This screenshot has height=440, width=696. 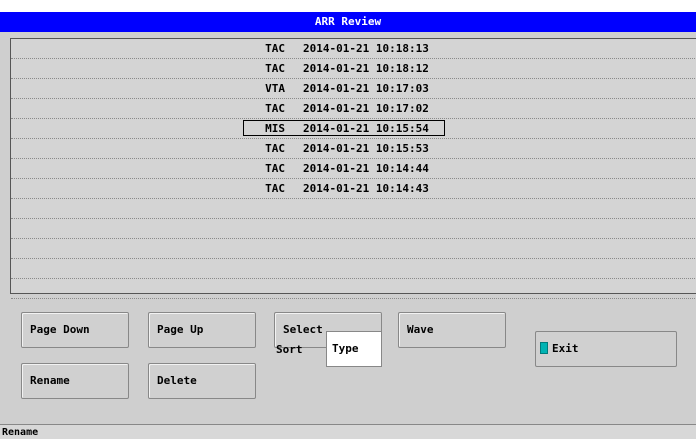 I want to click on event-type: VTA, so click(x=275, y=88).